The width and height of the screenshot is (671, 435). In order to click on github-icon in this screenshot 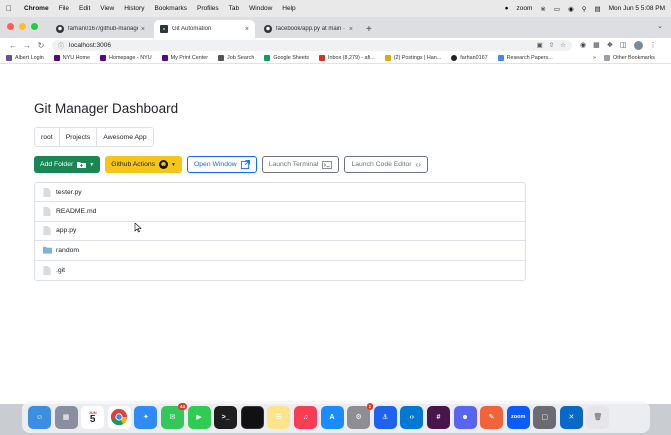, I will do `click(60, 29)`.